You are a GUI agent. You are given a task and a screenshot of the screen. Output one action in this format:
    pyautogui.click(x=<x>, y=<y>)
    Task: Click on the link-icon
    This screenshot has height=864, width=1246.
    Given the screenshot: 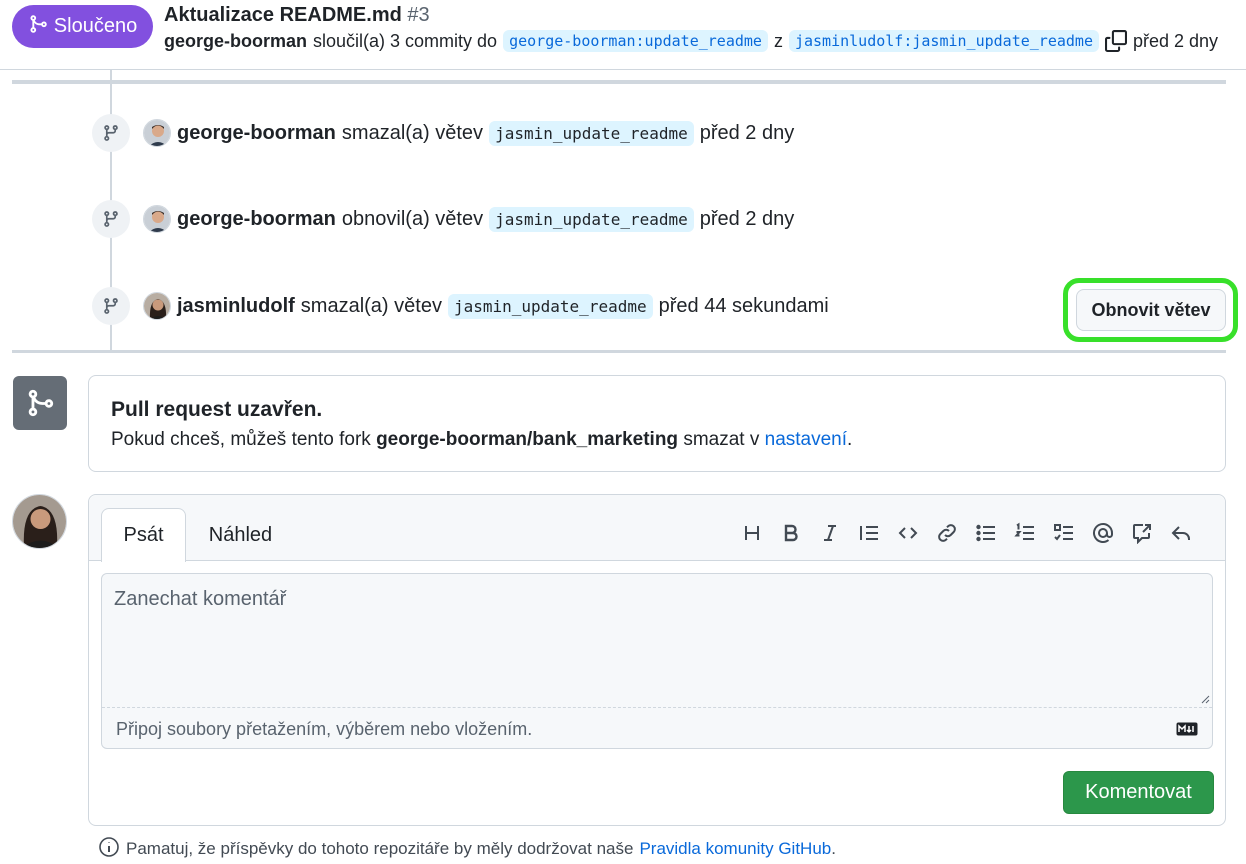 What is the action you would take?
    pyautogui.click(x=946, y=533)
    